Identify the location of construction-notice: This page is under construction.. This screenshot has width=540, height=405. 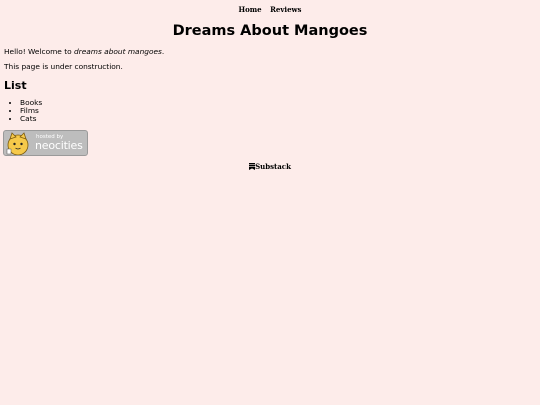
(63, 66).